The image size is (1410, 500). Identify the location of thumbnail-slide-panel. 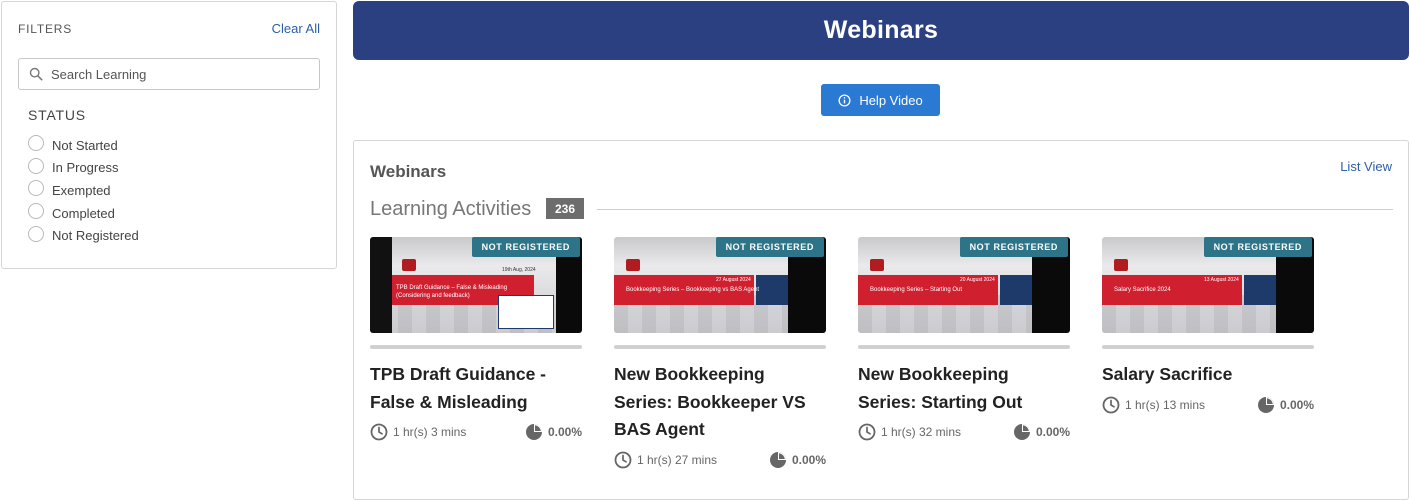
(526, 312).